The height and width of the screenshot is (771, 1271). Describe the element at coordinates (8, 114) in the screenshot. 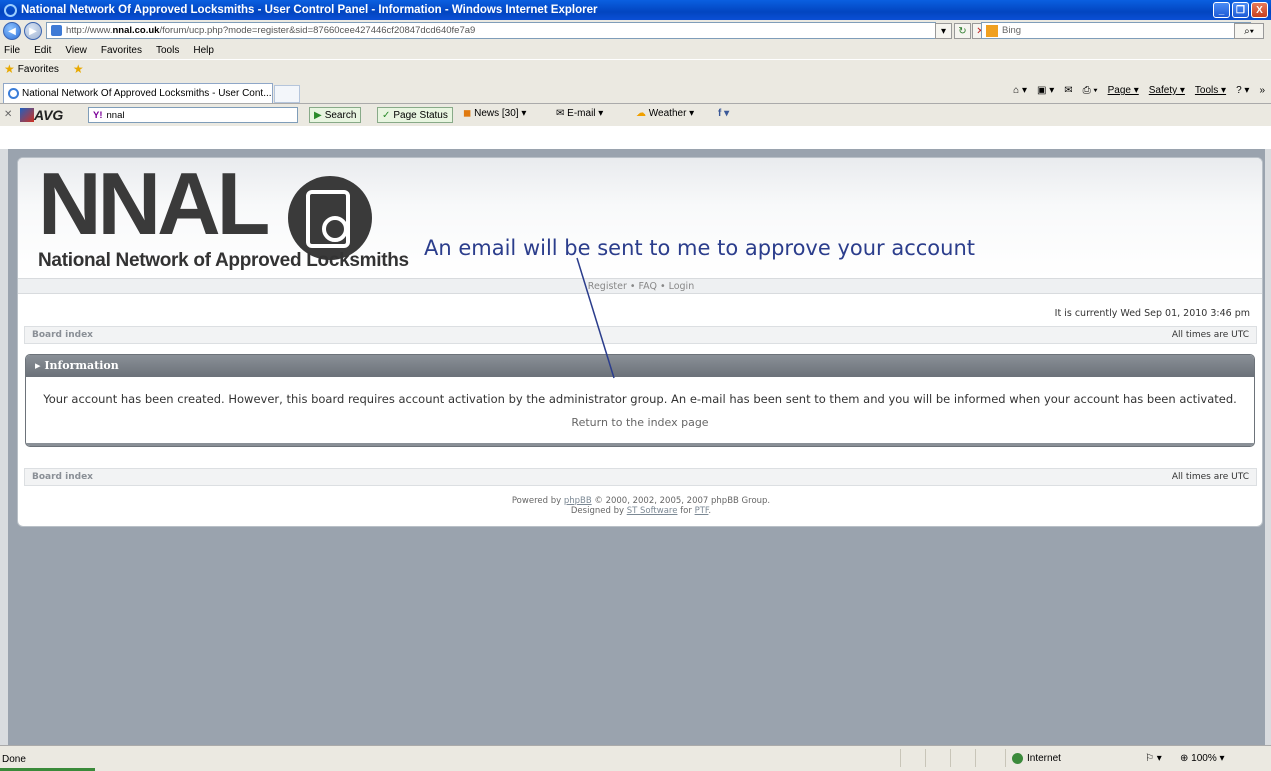

I see `close-toolbar-icon: ✕` at that location.